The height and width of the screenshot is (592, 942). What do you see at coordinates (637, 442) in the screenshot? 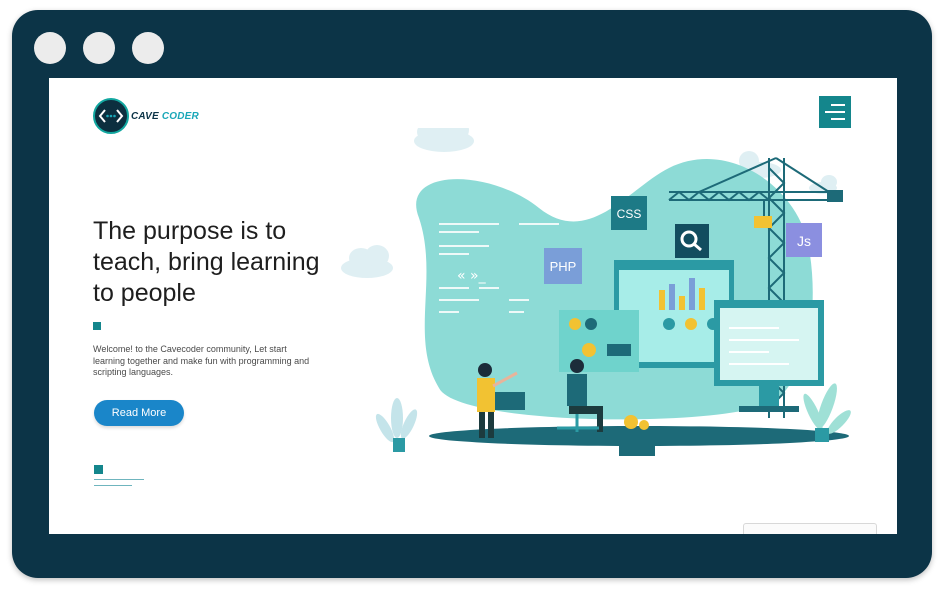
I see `box-icon` at bounding box center [637, 442].